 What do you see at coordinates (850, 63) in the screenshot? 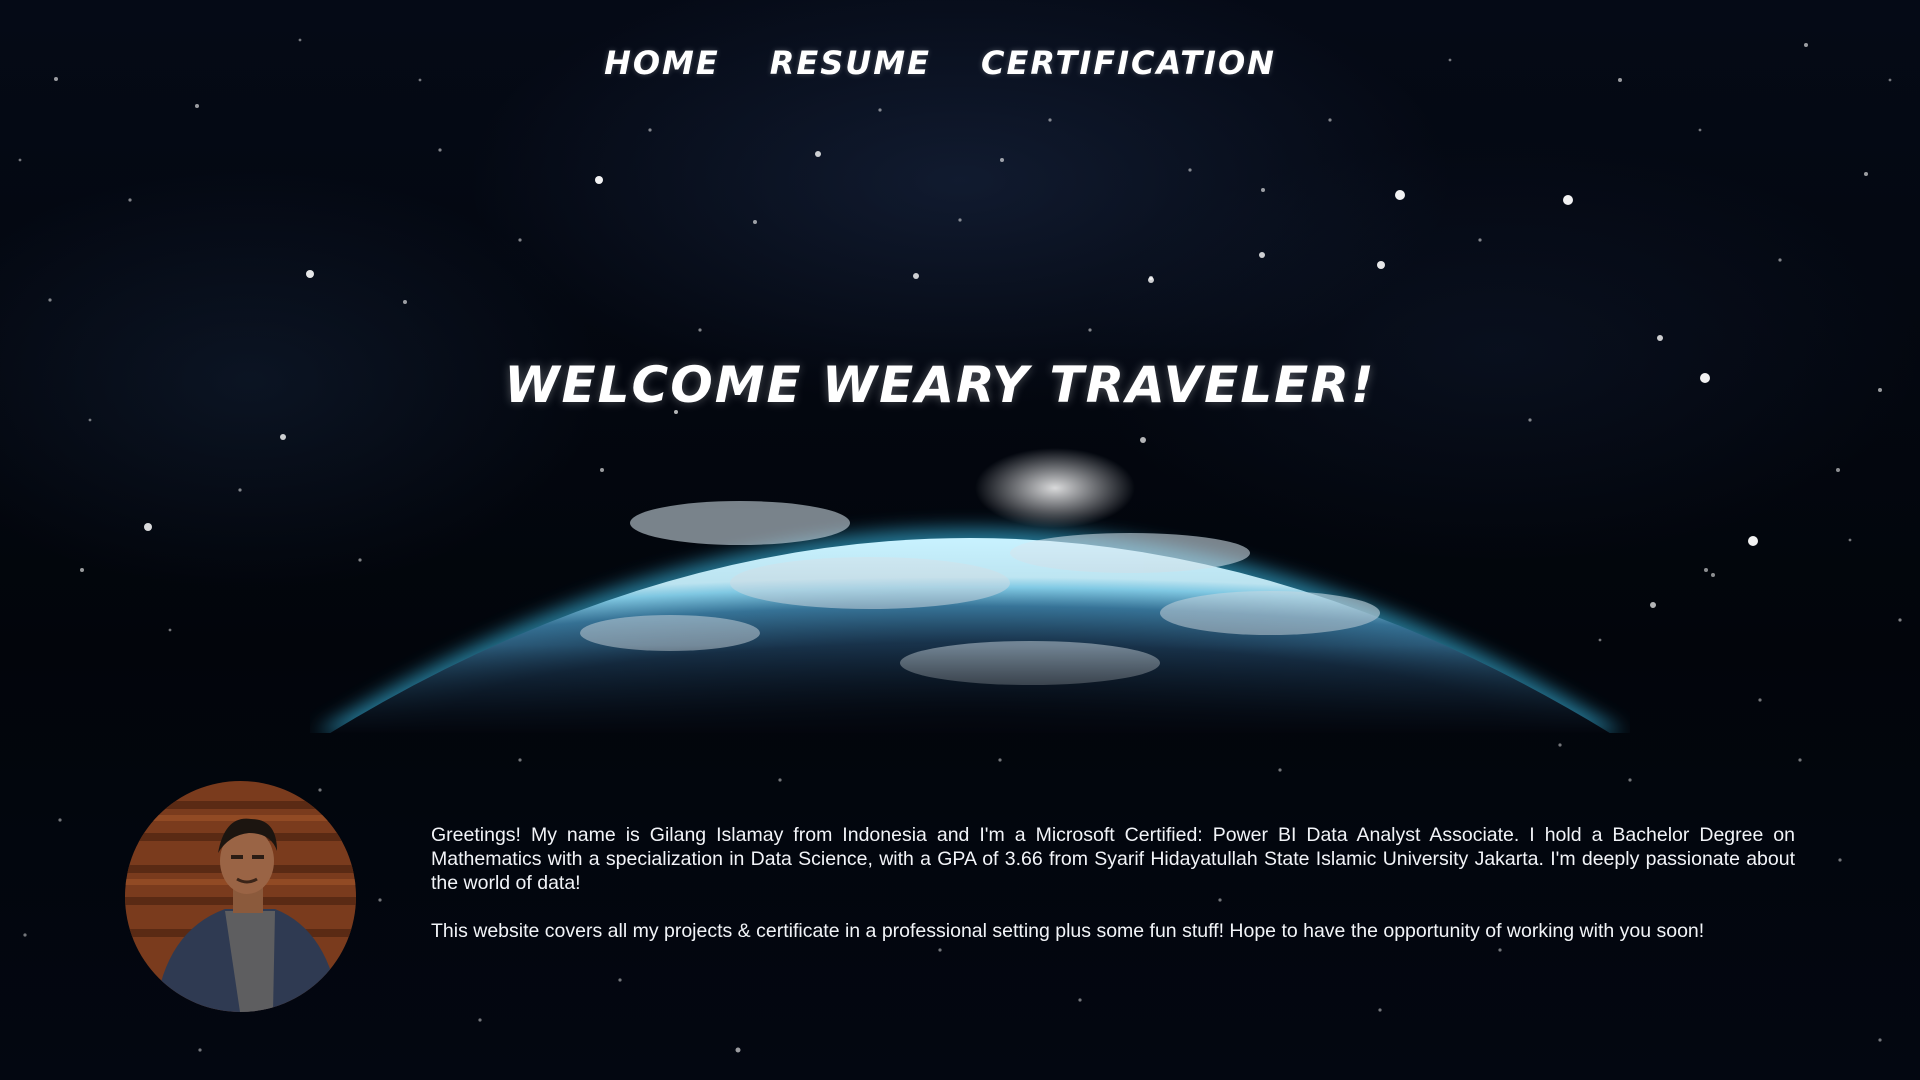
I see `nav-resume-link: RESUME` at bounding box center [850, 63].